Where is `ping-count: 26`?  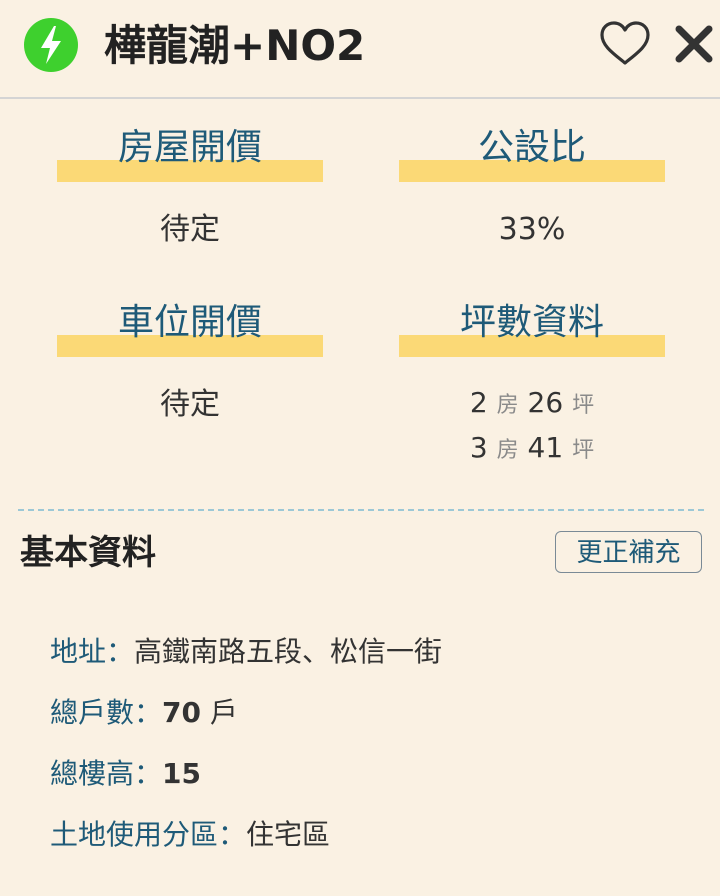 ping-count: 26 is located at coordinates (545, 402).